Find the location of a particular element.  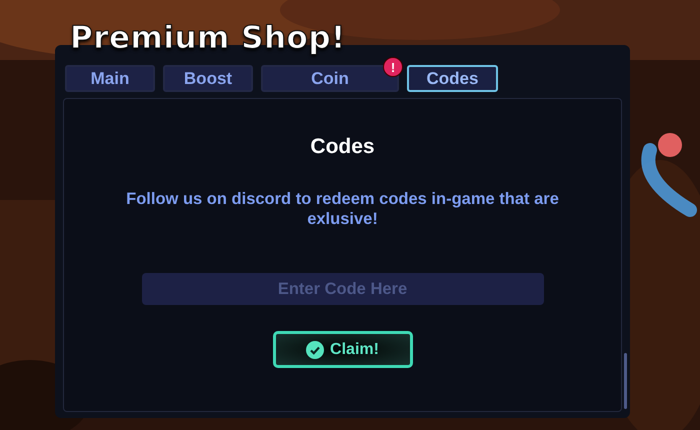

claim-button: Claim! is located at coordinates (342, 349).